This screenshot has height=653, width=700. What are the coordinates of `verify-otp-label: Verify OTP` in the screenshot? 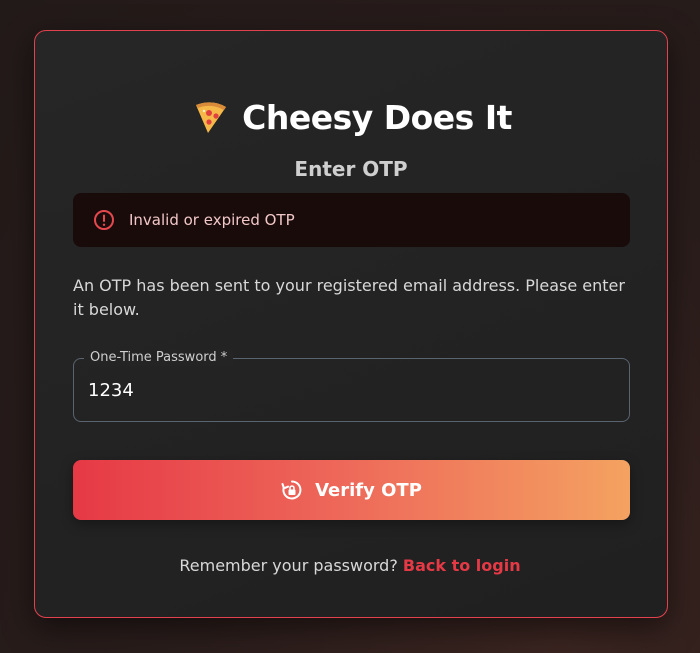 It's located at (368, 490).